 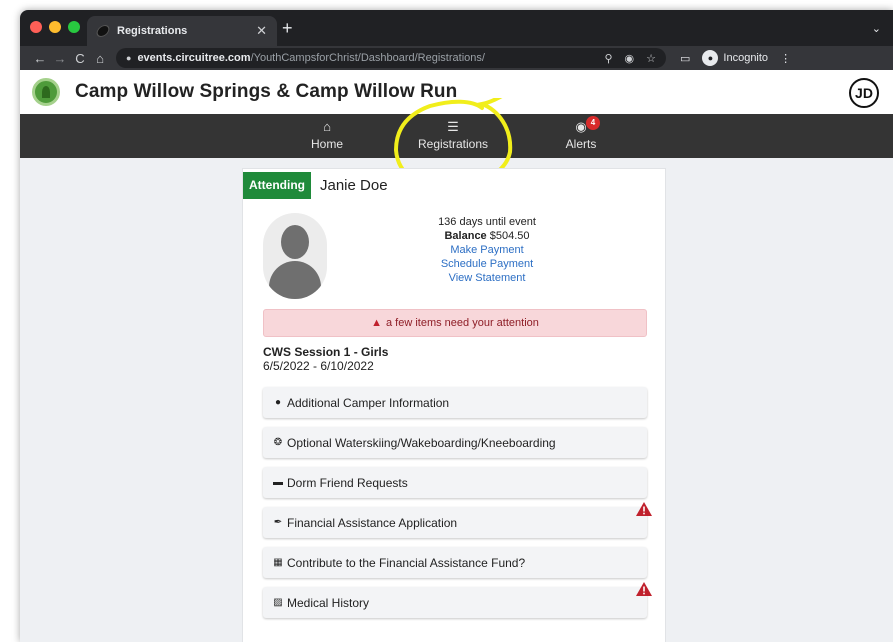 I want to click on form-item-label: Additional Camper Information, so click(x=368, y=402).